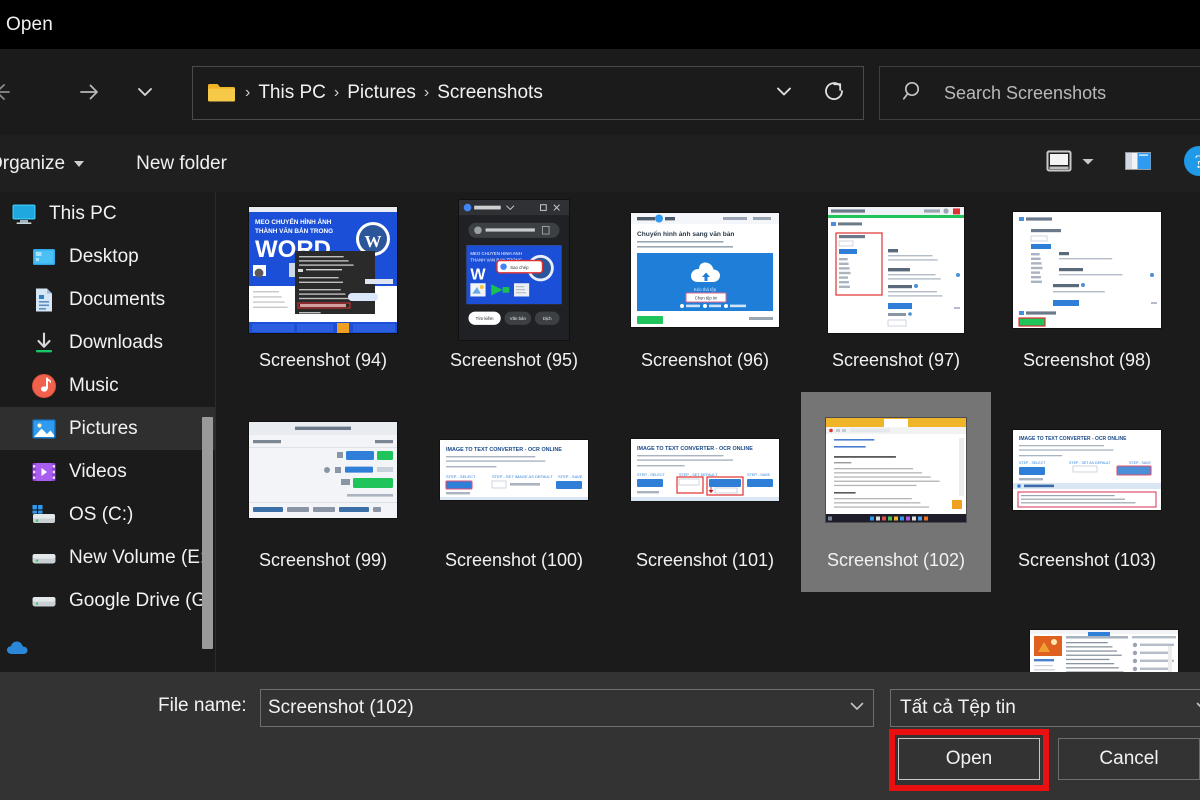 This screenshot has width=1200, height=800. Describe the element at coordinates (695, 449) in the screenshot. I see `svg-text:IMAGE TO TEXT CONVERTER - OCR: IMAGE TO TEXT CONVERTER - OCR ONLINE` at that location.